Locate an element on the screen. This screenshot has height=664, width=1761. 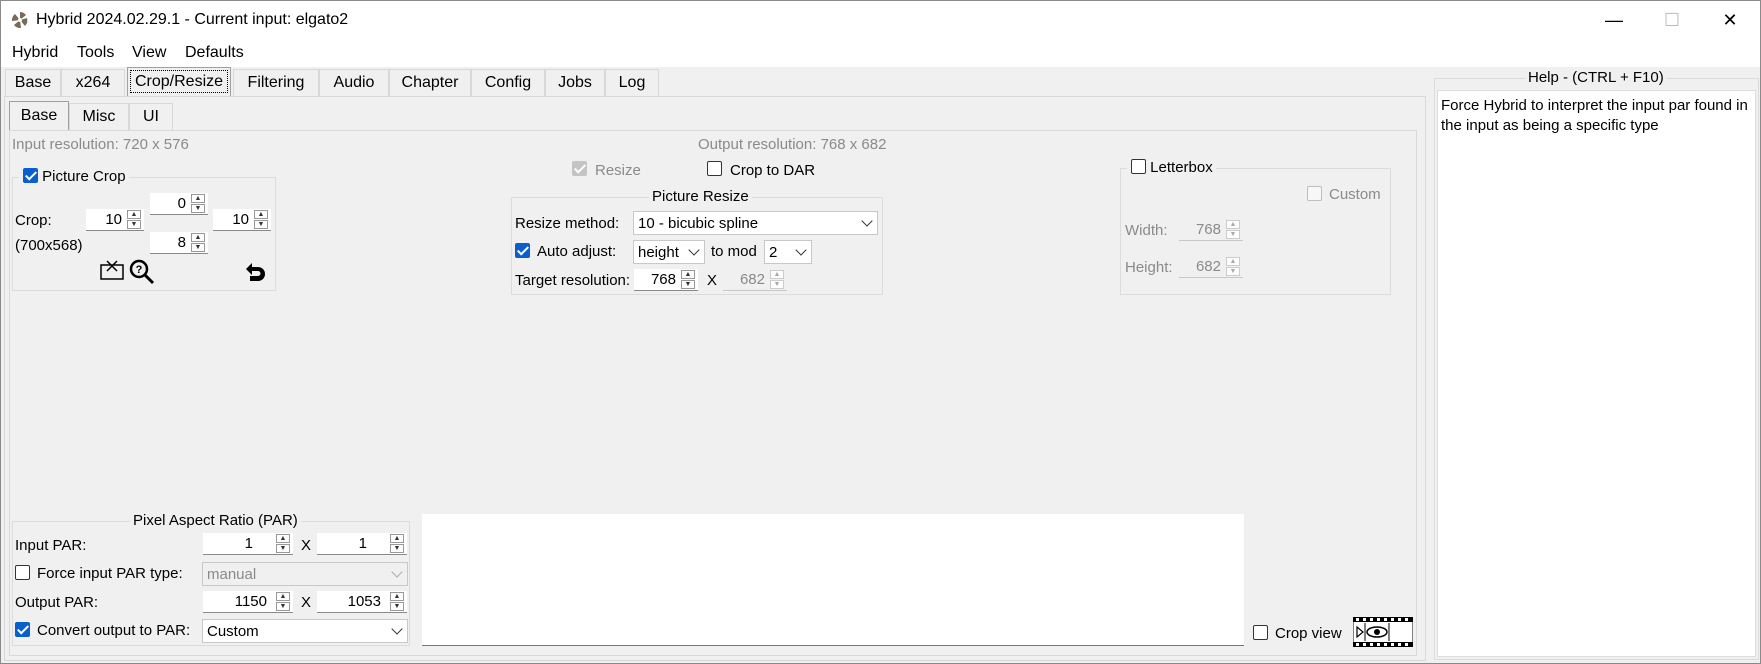
subtab-base: Base is located at coordinates (39, 115).